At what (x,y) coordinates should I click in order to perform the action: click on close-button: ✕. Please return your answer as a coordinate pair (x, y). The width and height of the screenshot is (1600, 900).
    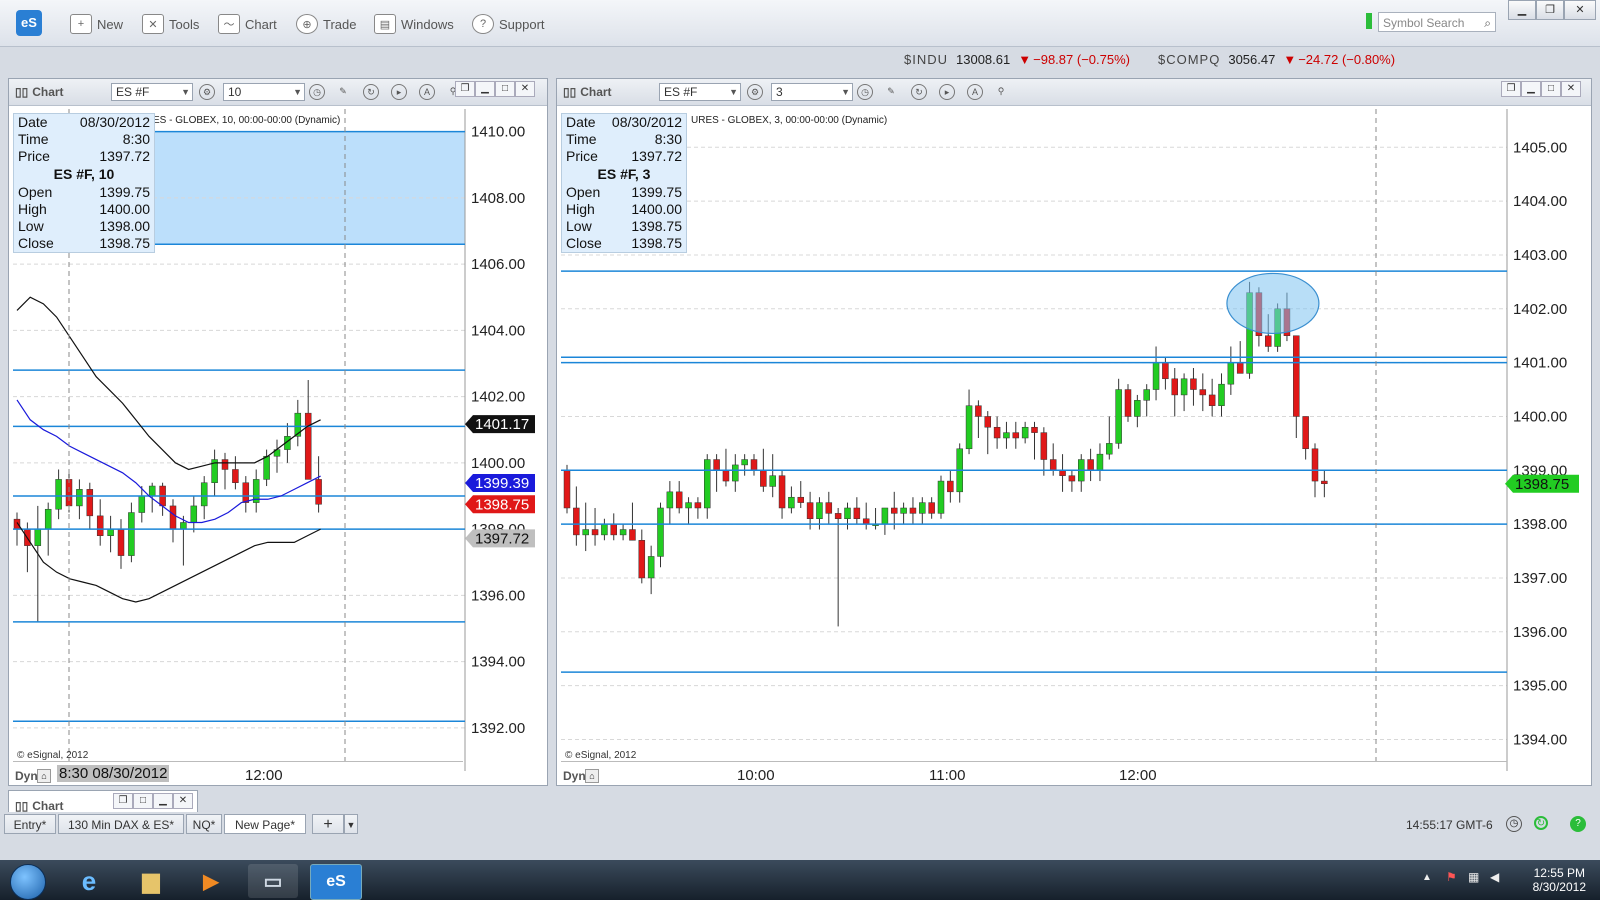
    Looking at the image, I should click on (1580, 10).